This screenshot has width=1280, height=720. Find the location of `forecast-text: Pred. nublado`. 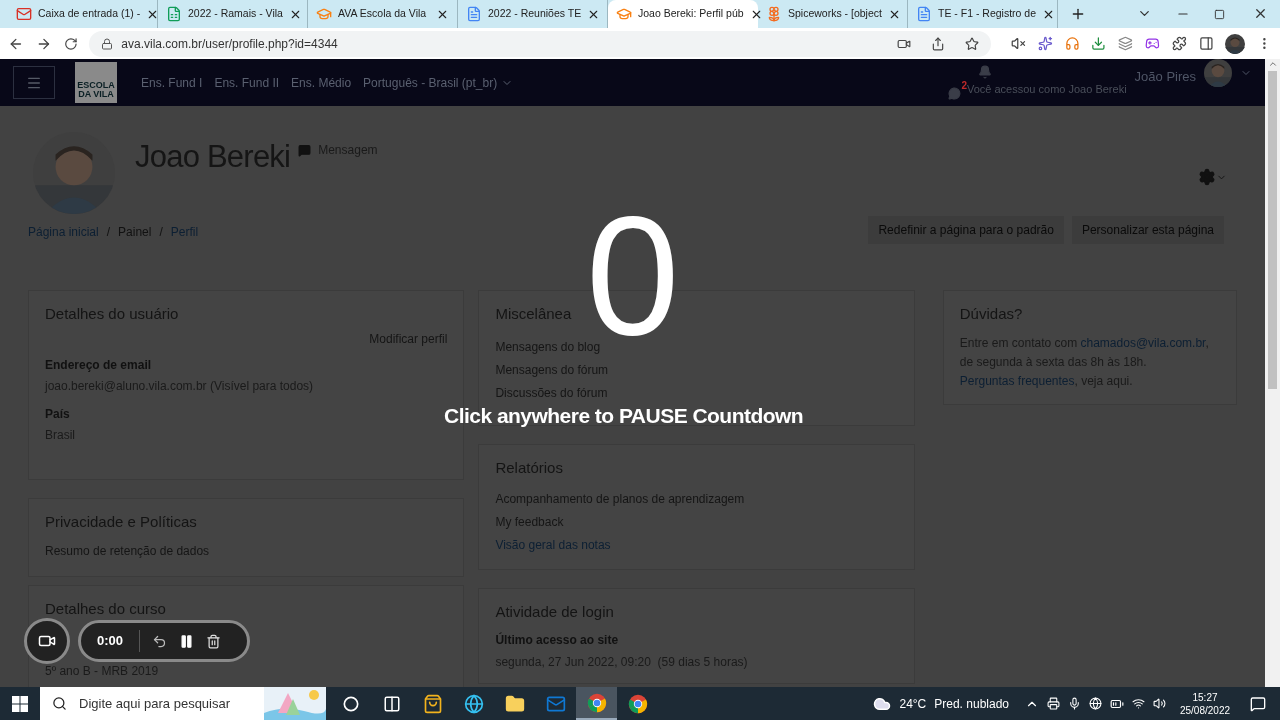

forecast-text: Pred. nublado is located at coordinates (971, 704).